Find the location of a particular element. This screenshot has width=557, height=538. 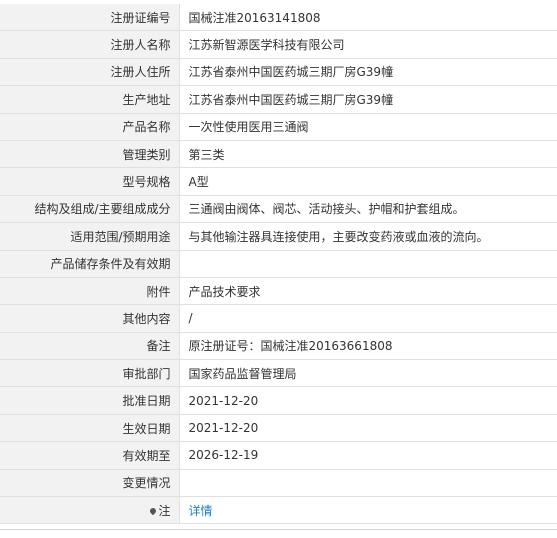

row-product-name: 产品名称 一次性使用医用三通阀 is located at coordinates (278, 126).